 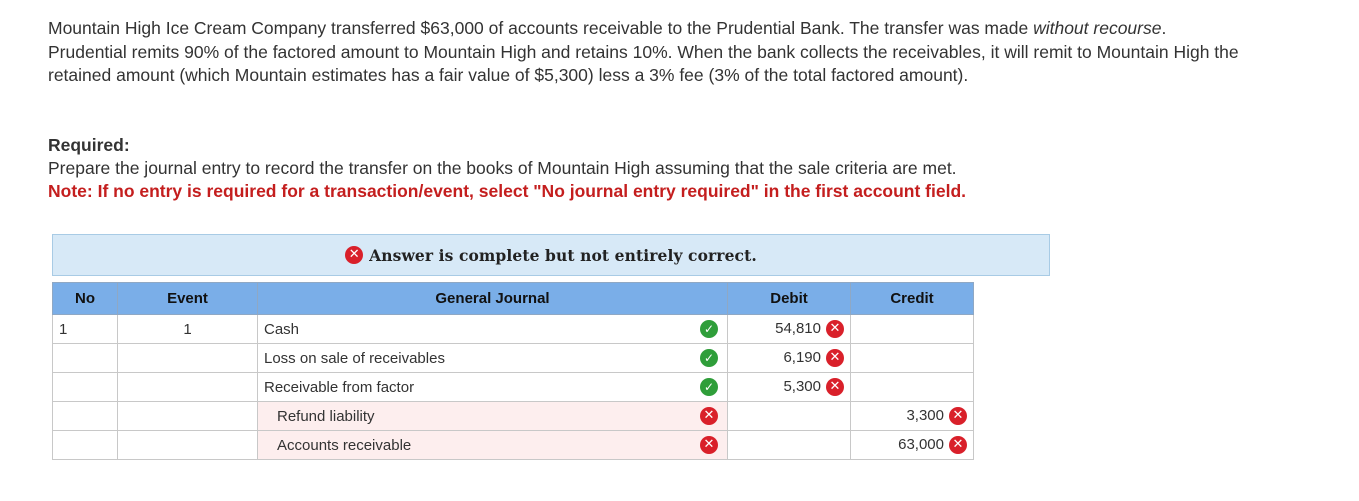 What do you see at coordinates (492, 298) in the screenshot?
I see `header-general-journal: General Journal` at bounding box center [492, 298].